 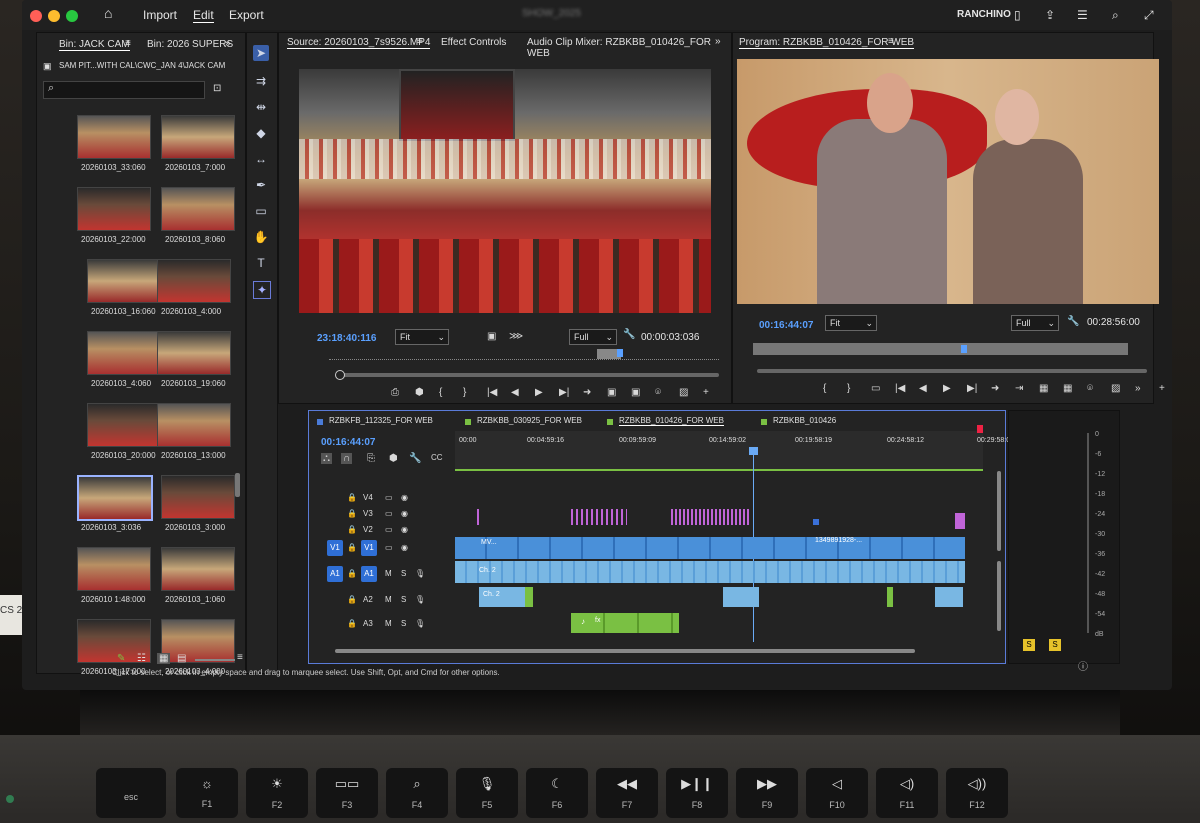 I want to click on compare-icon: ▨, so click(x=1115, y=388).